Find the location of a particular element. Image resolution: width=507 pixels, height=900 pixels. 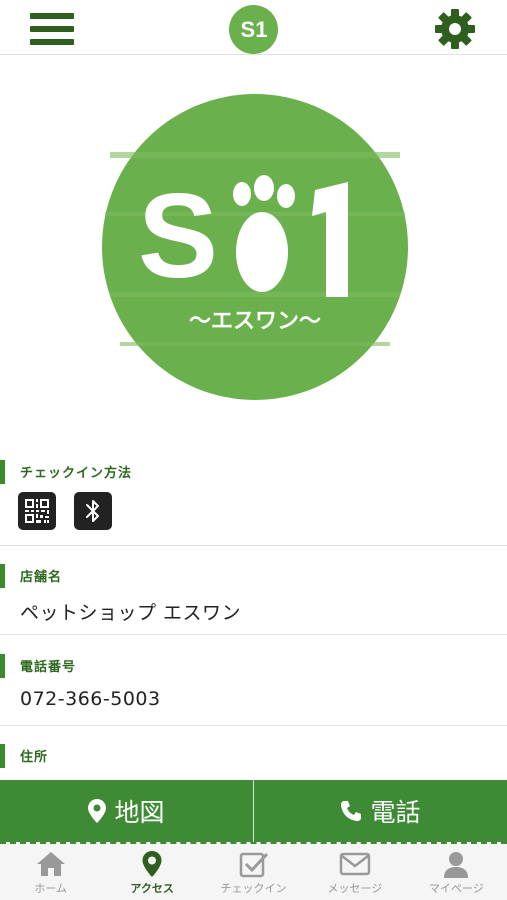

gear-icon is located at coordinates (455, 29).